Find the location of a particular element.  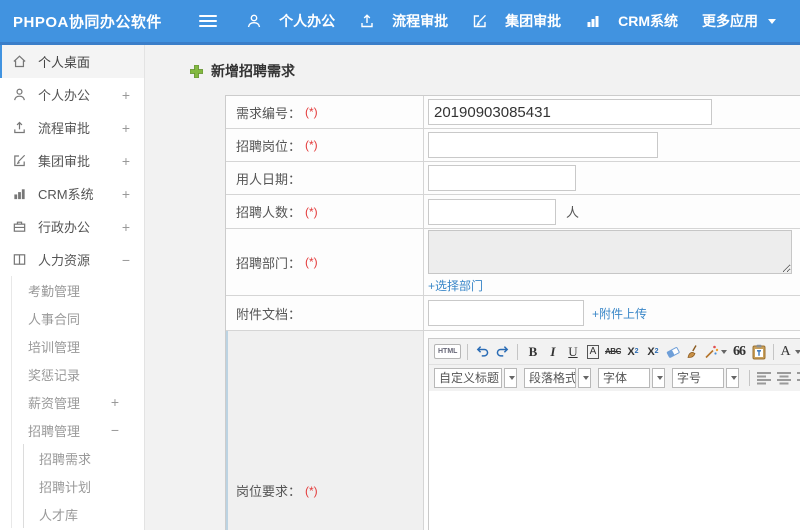

underline-button: U is located at coordinates (572, 352).